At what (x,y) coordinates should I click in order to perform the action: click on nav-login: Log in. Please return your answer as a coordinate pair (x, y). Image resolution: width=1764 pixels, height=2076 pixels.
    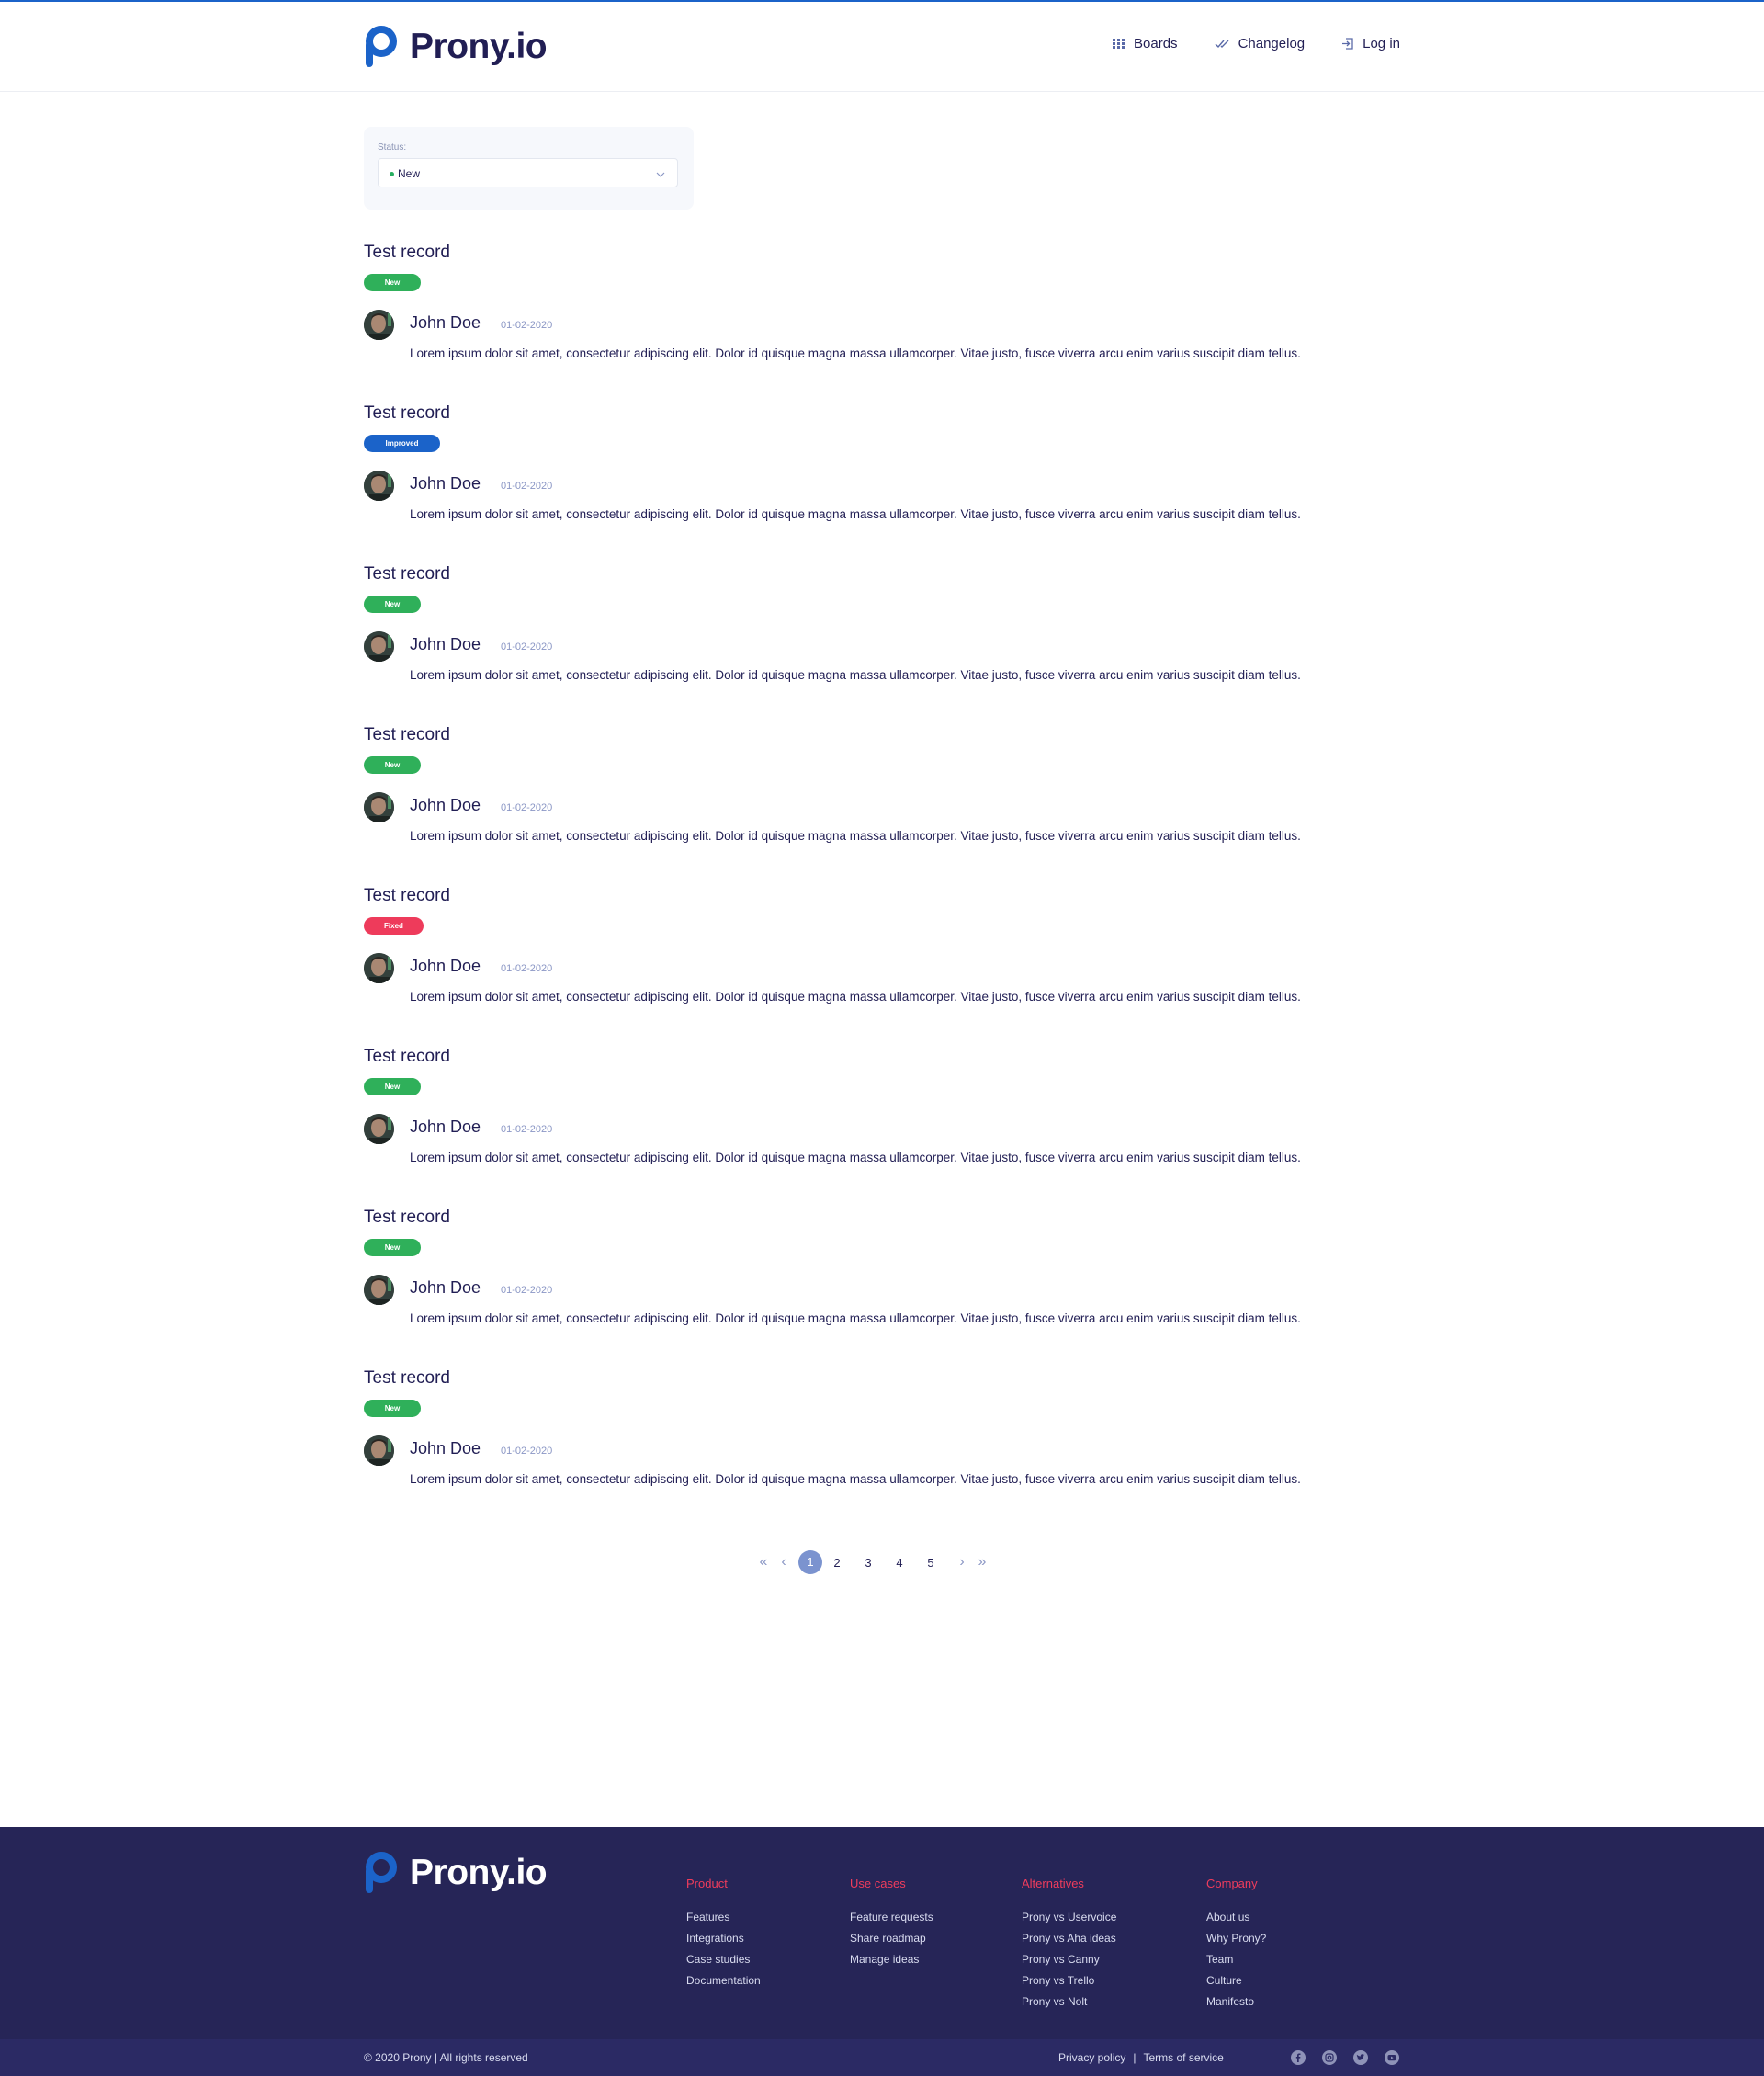
    Looking at the image, I should click on (1370, 43).